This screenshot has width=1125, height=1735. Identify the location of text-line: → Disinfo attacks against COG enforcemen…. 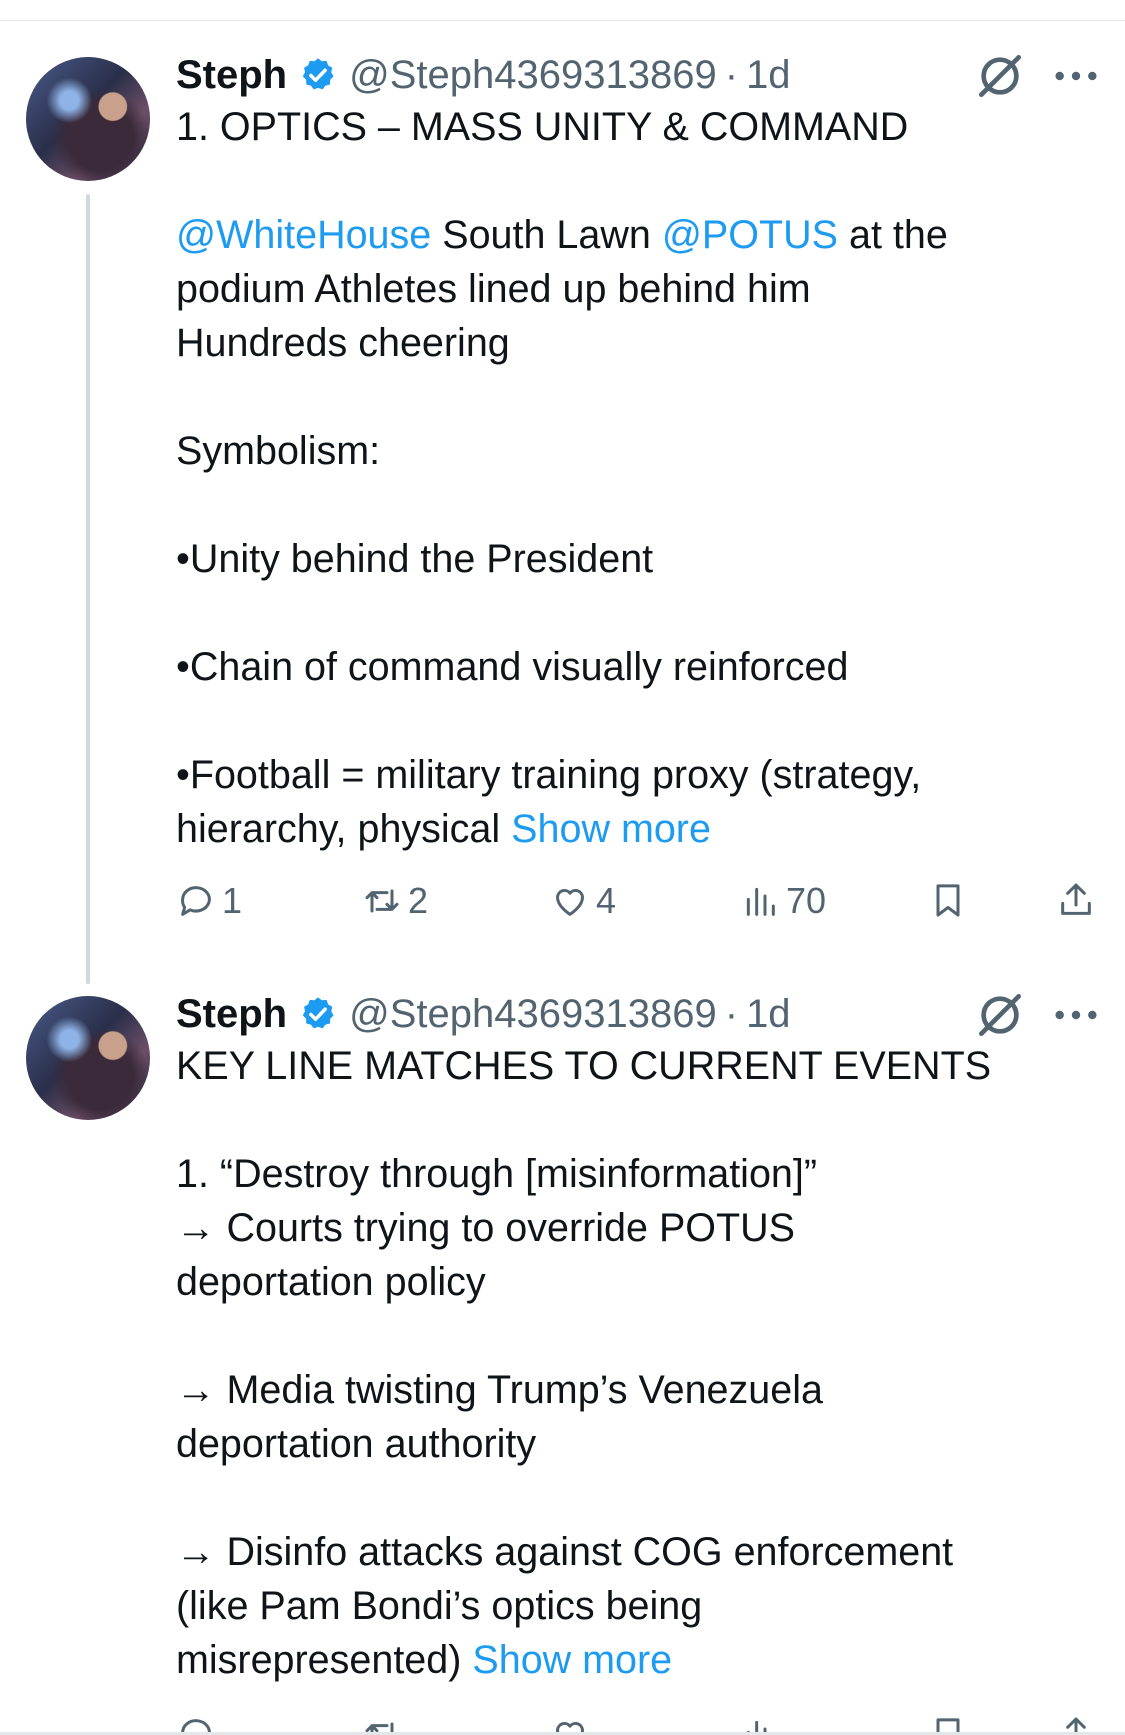
(565, 1552).